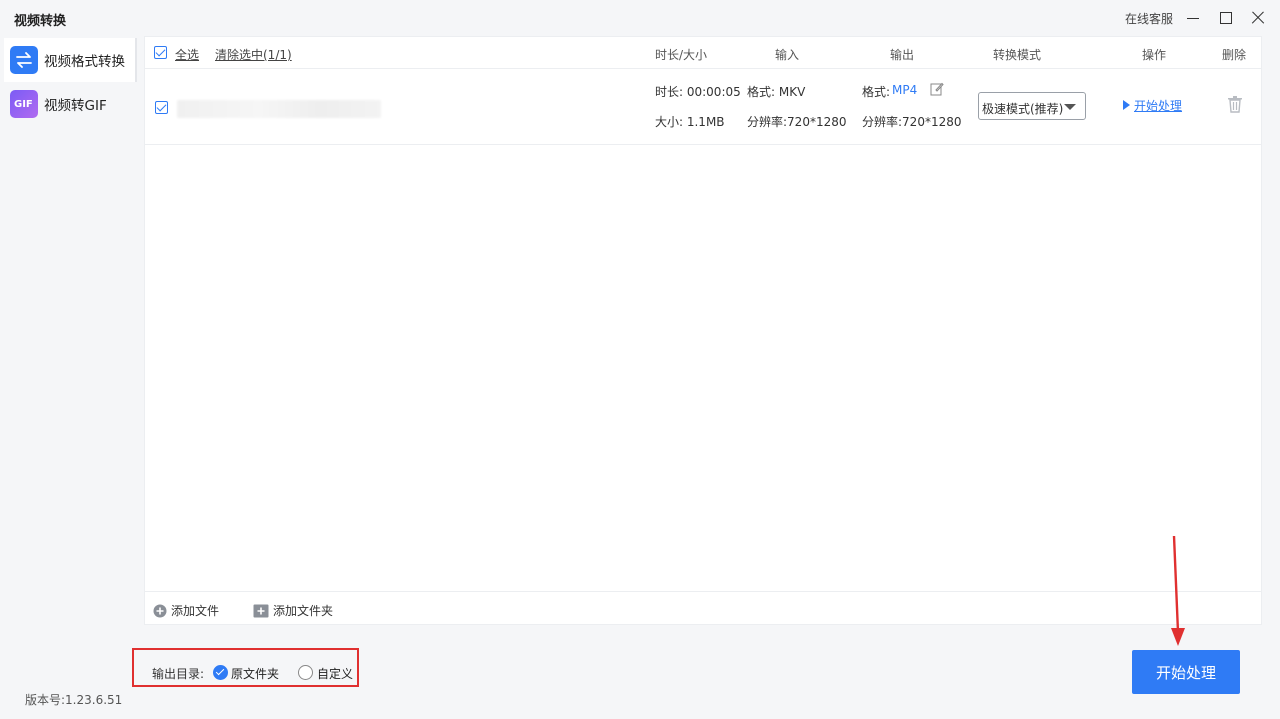 This screenshot has width=1280, height=719. What do you see at coordinates (797, 122) in the screenshot?
I see `input-resolution: 分辨率:720*1280` at bounding box center [797, 122].